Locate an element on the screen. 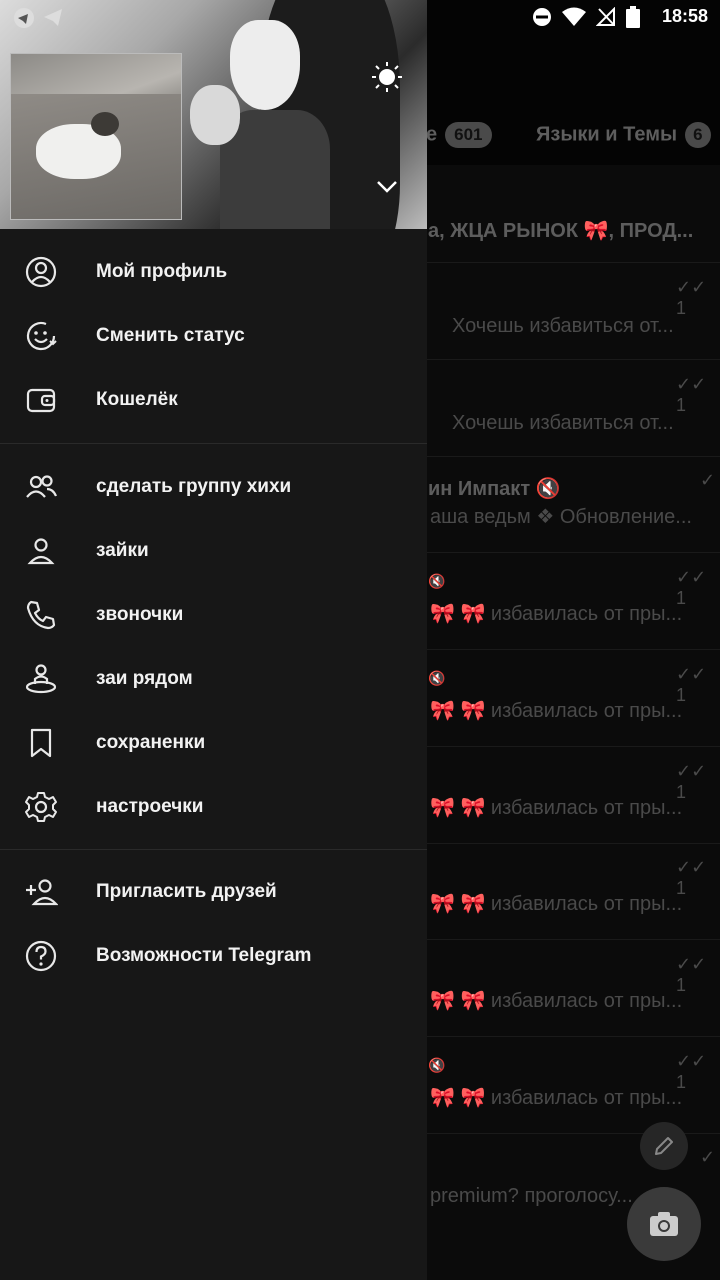 The height and width of the screenshot is (1280, 720). menu-item-my-profile: Мой профиль is located at coordinates (213, 272).